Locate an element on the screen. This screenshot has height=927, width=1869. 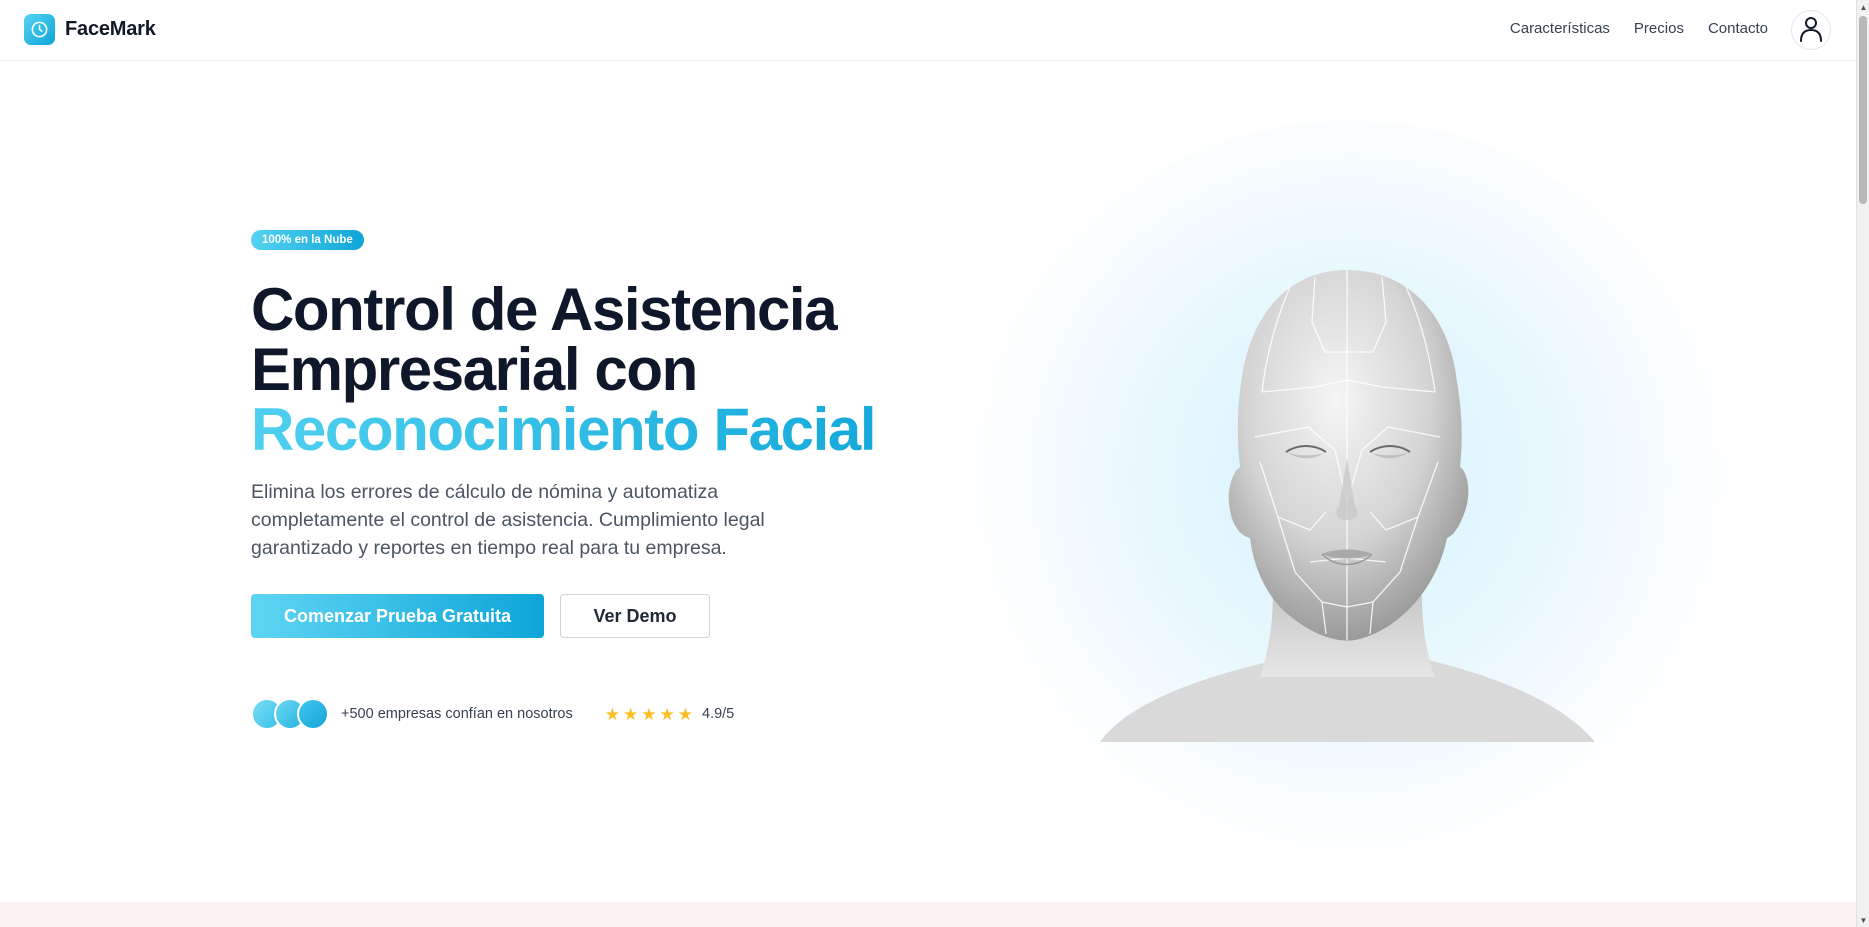
main-nav: Características Precios Contacto is located at coordinates (1639, 28).